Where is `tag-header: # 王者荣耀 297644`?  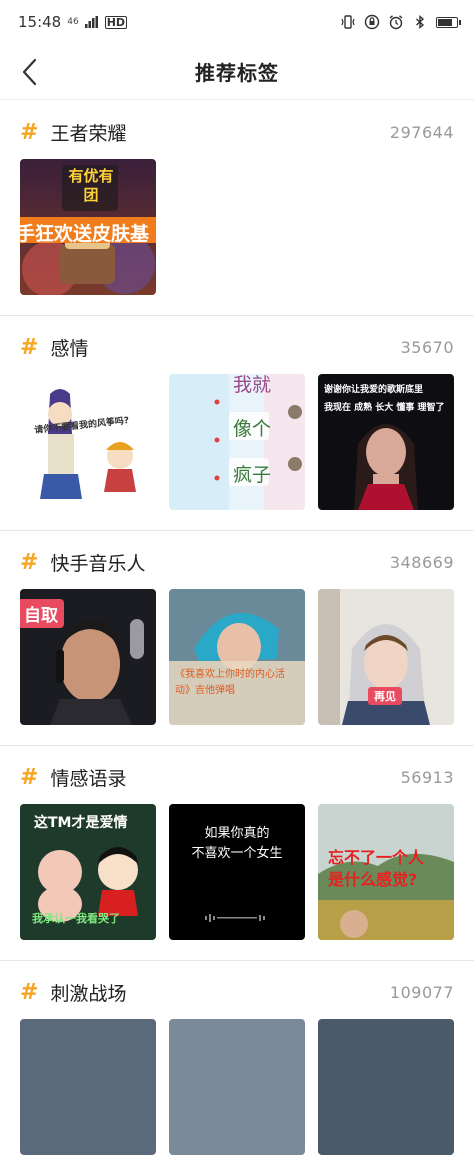
tag-header: # 王者荣耀 297644 is located at coordinates (237, 132).